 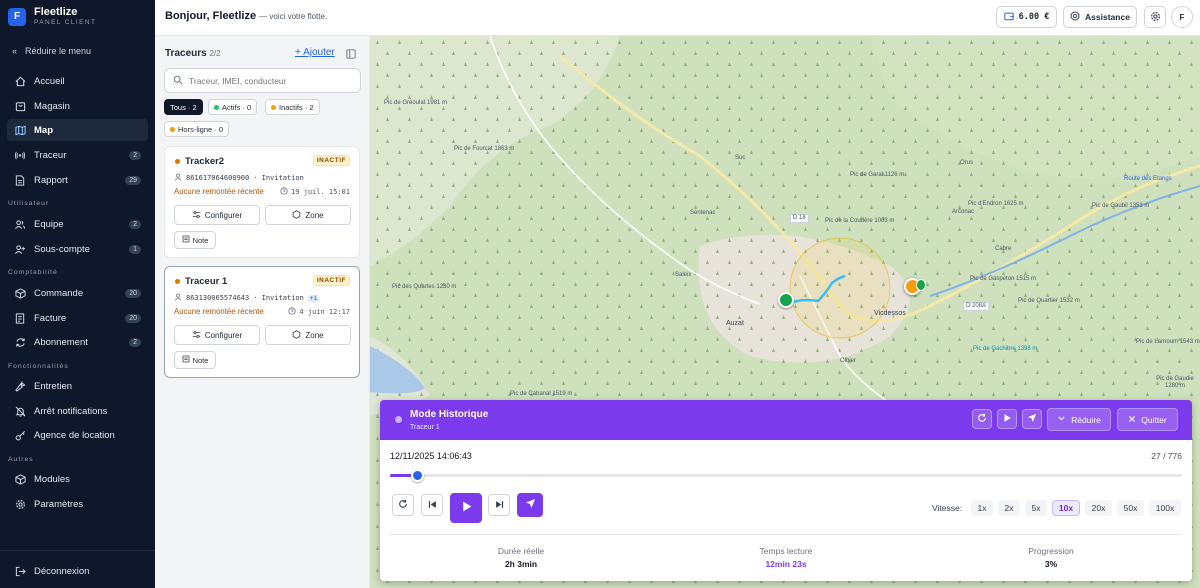 What do you see at coordinates (1051, 551) in the screenshot?
I see `stat-progression-label: Progression` at bounding box center [1051, 551].